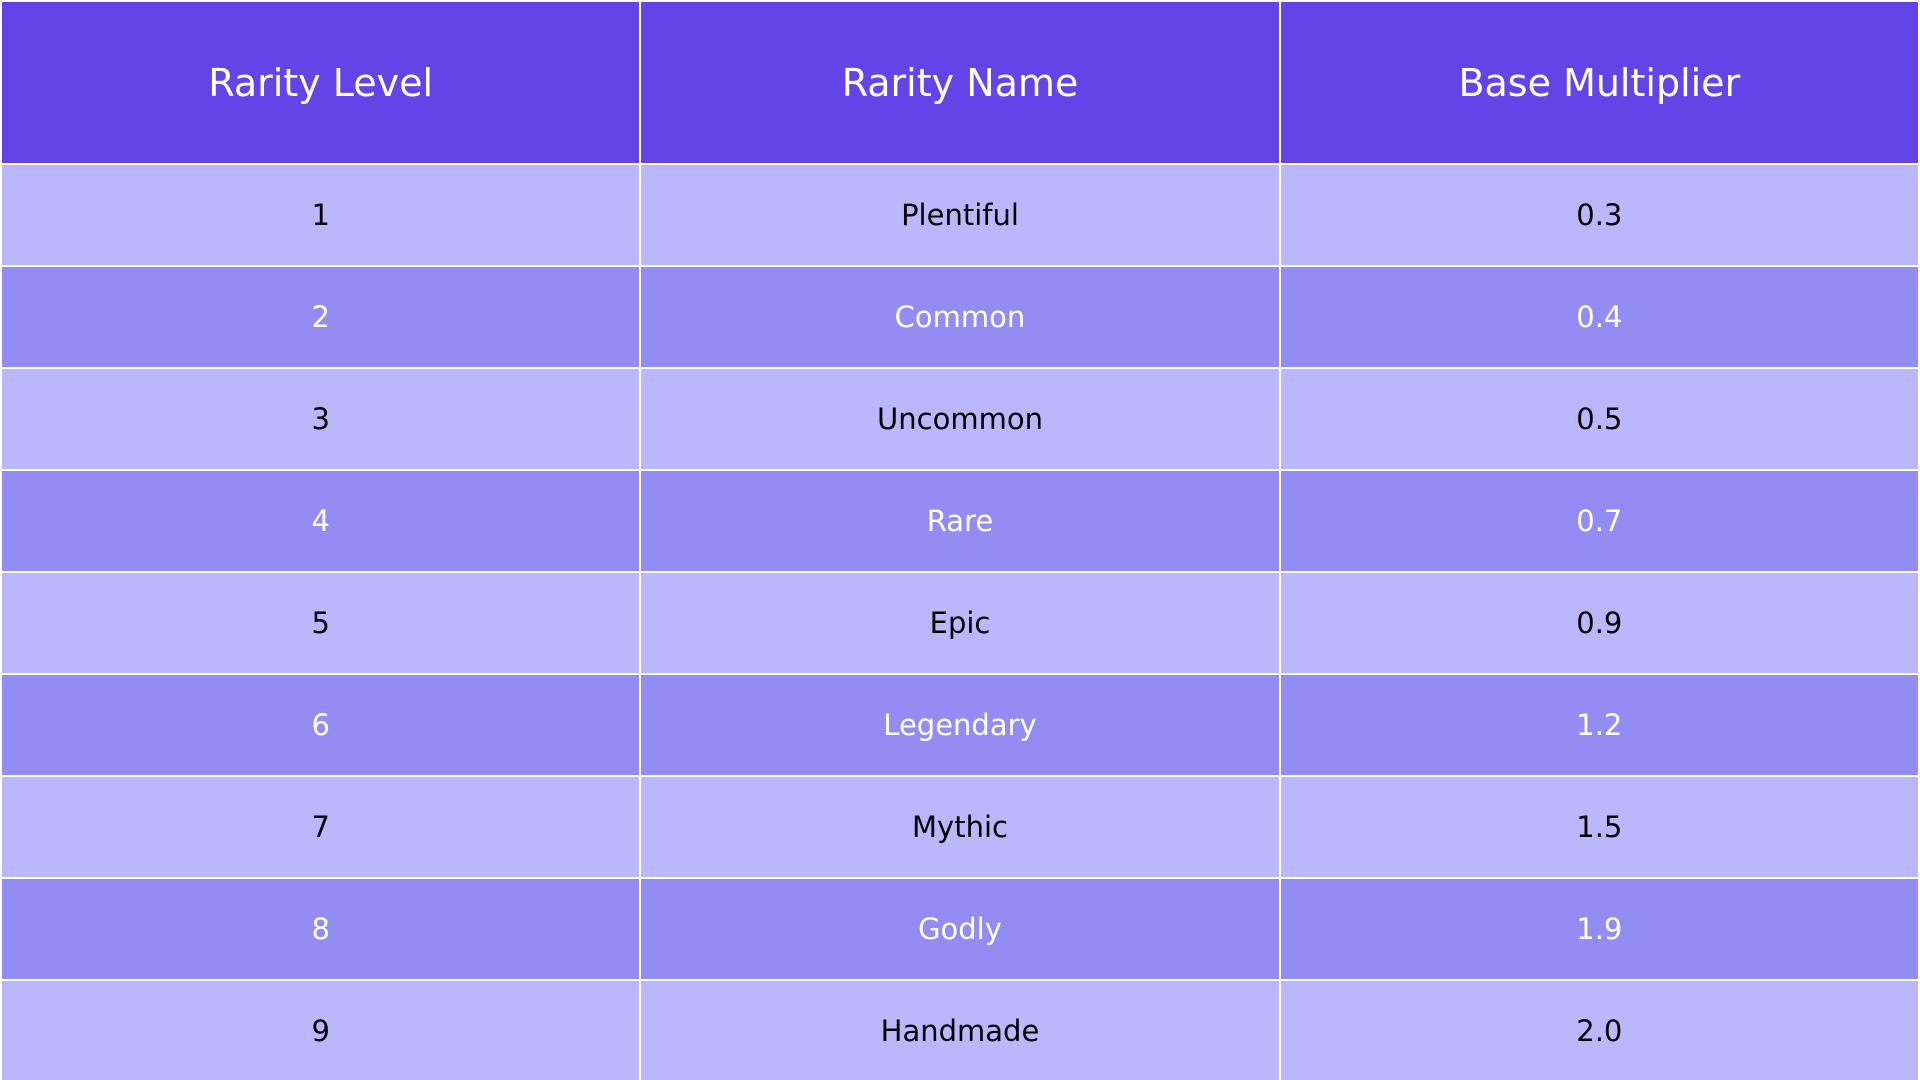 Image resolution: width=1920 pixels, height=1080 pixels. What do you see at coordinates (1599, 827) in the screenshot?
I see `cell-base-multiplier: 1.5` at bounding box center [1599, 827].